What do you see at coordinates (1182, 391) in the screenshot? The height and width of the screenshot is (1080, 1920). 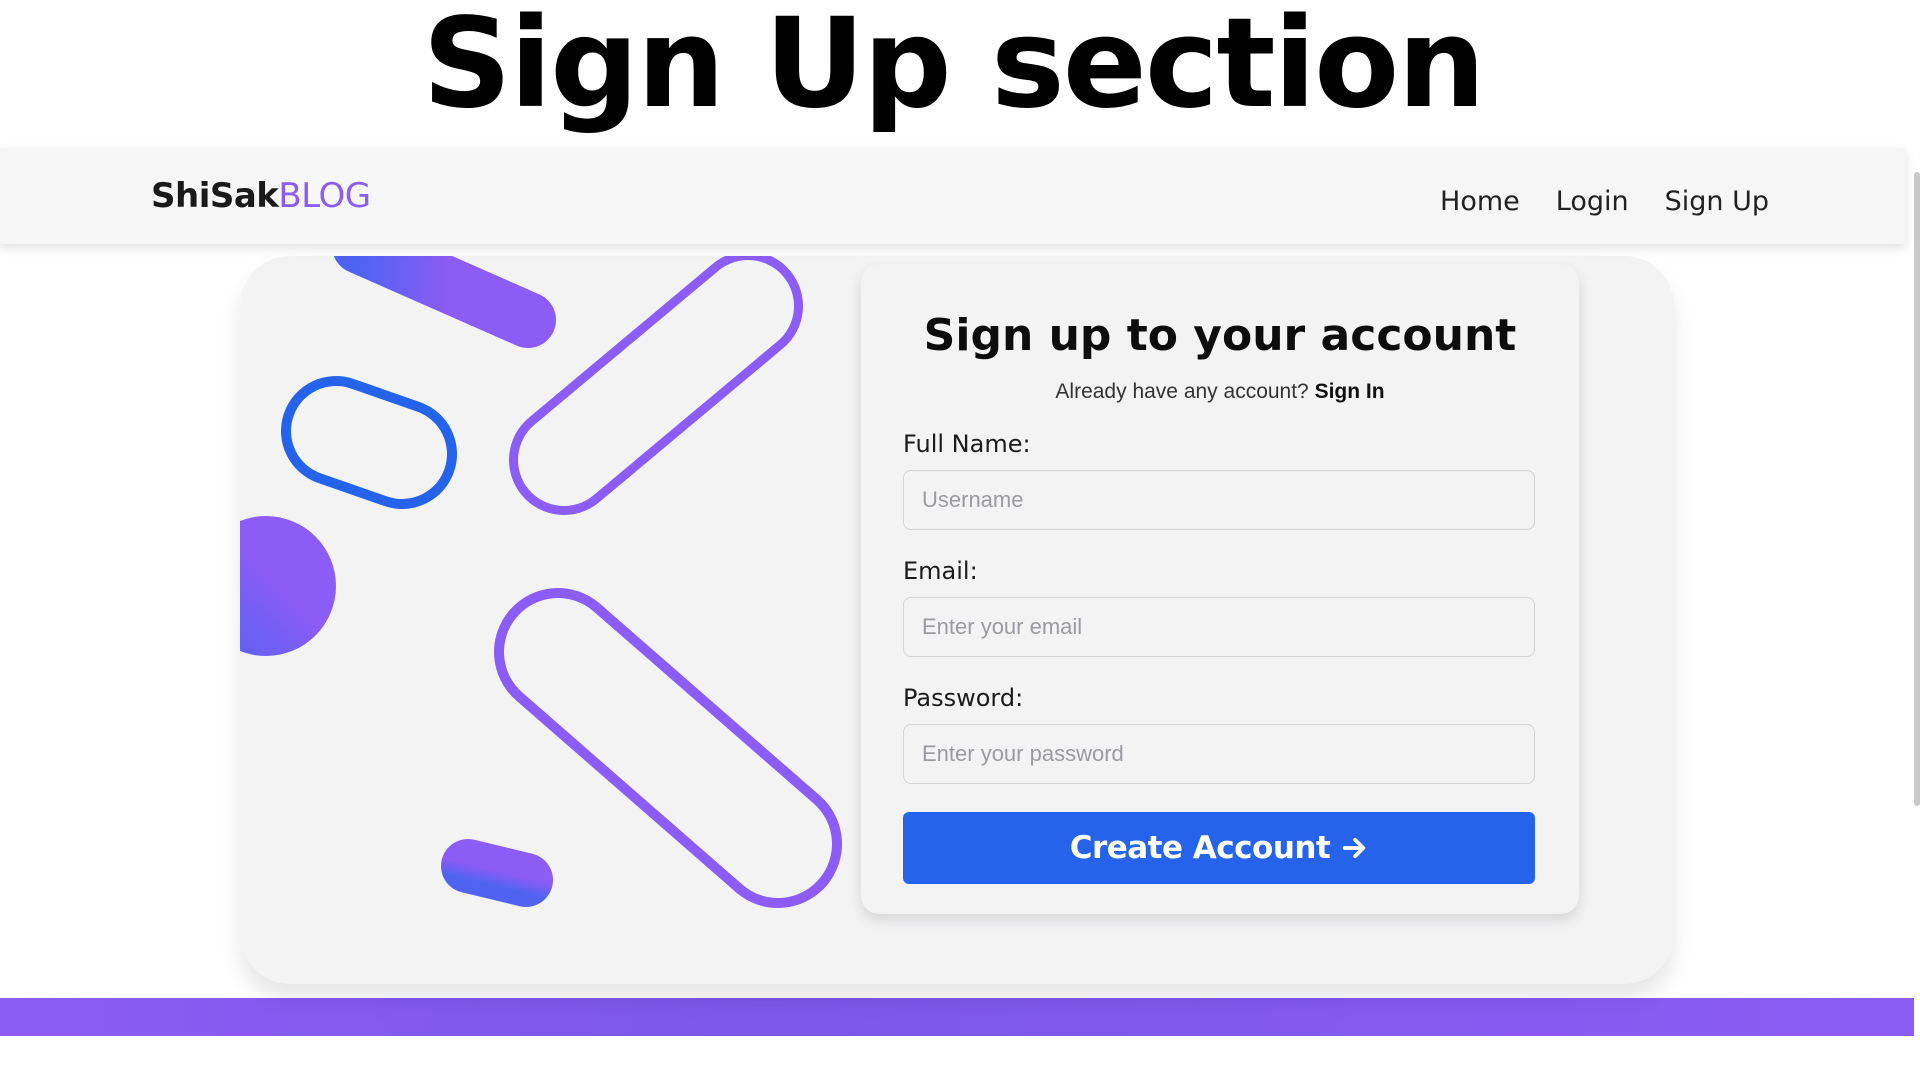 I see `form-subtitle-text: Already have any account?` at bounding box center [1182, 391].